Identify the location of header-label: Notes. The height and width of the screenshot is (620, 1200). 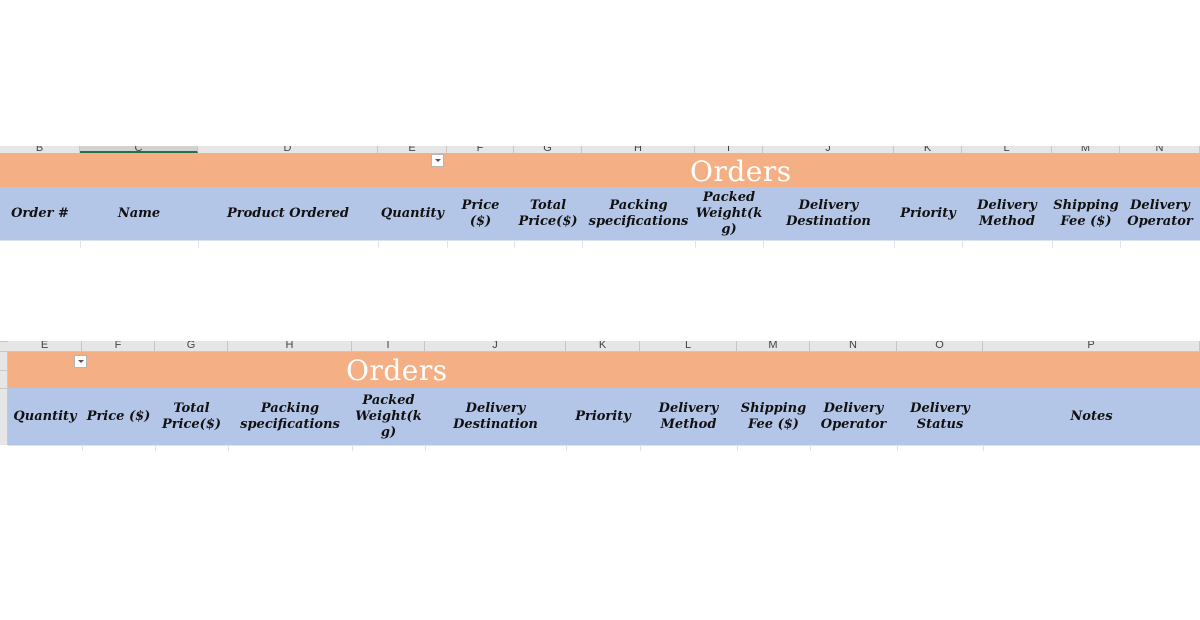
(1091, 416).